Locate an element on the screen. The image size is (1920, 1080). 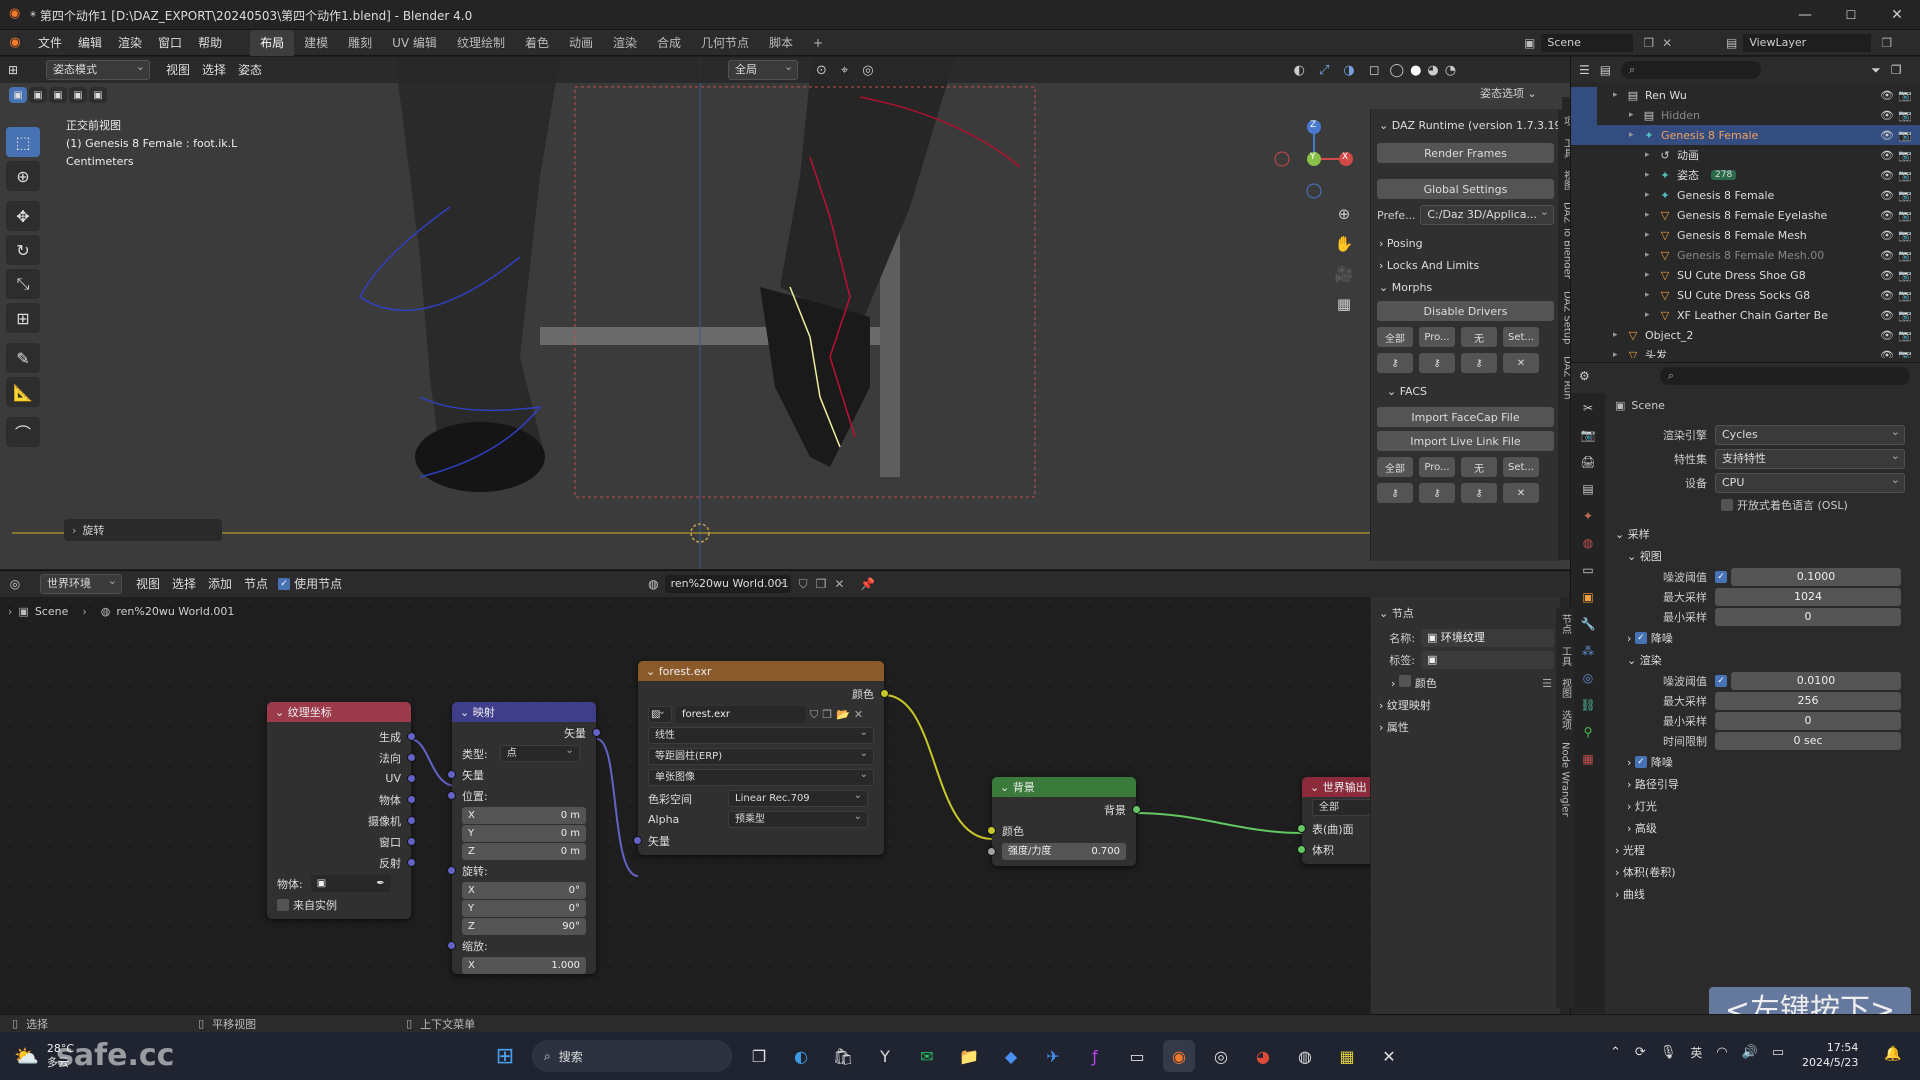
texture-mapping-section: › 纹理映射 is located at coordinates (1465, 706).